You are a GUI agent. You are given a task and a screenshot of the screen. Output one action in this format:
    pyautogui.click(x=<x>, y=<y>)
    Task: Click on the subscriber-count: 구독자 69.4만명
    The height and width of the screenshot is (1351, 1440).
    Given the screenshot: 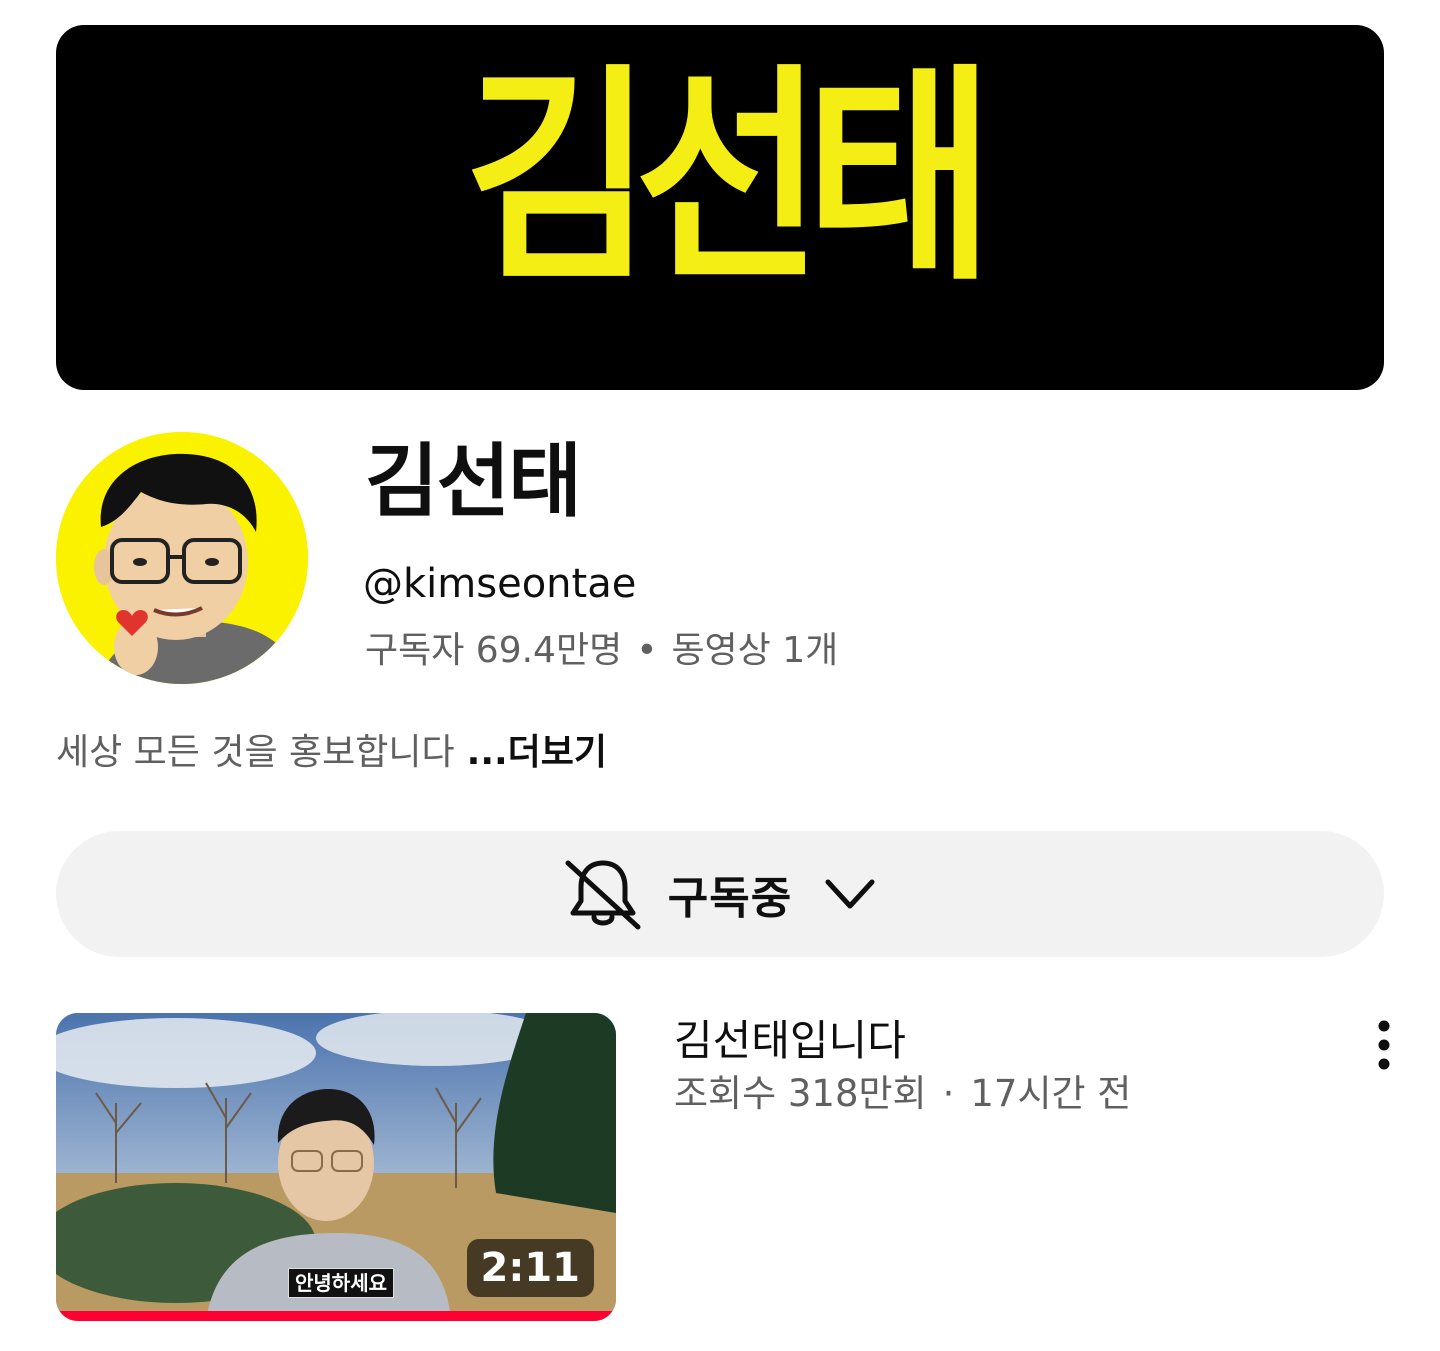 What is the action you would take?
    pyautogui.click(x=494, y=650)
    